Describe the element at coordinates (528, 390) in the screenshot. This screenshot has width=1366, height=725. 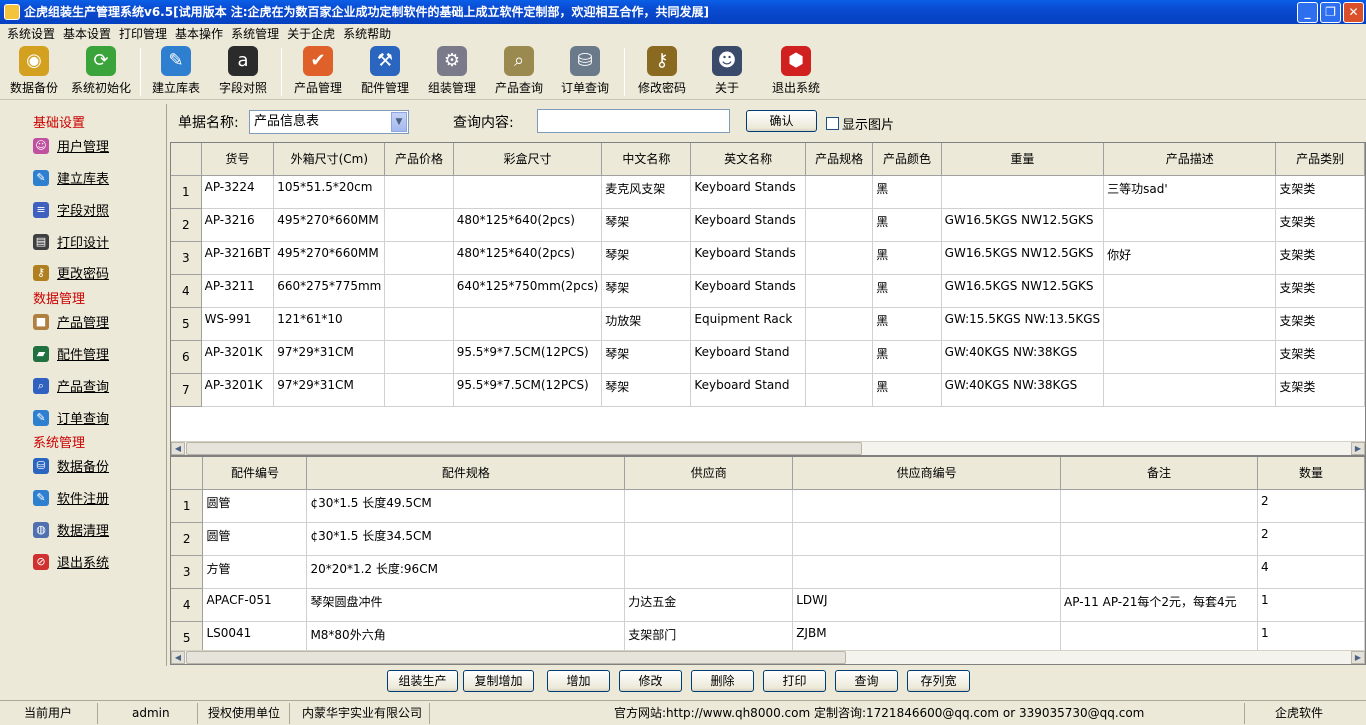
I see `table-cell: 95.5*9*7.5CM(12PCS)` at that location.